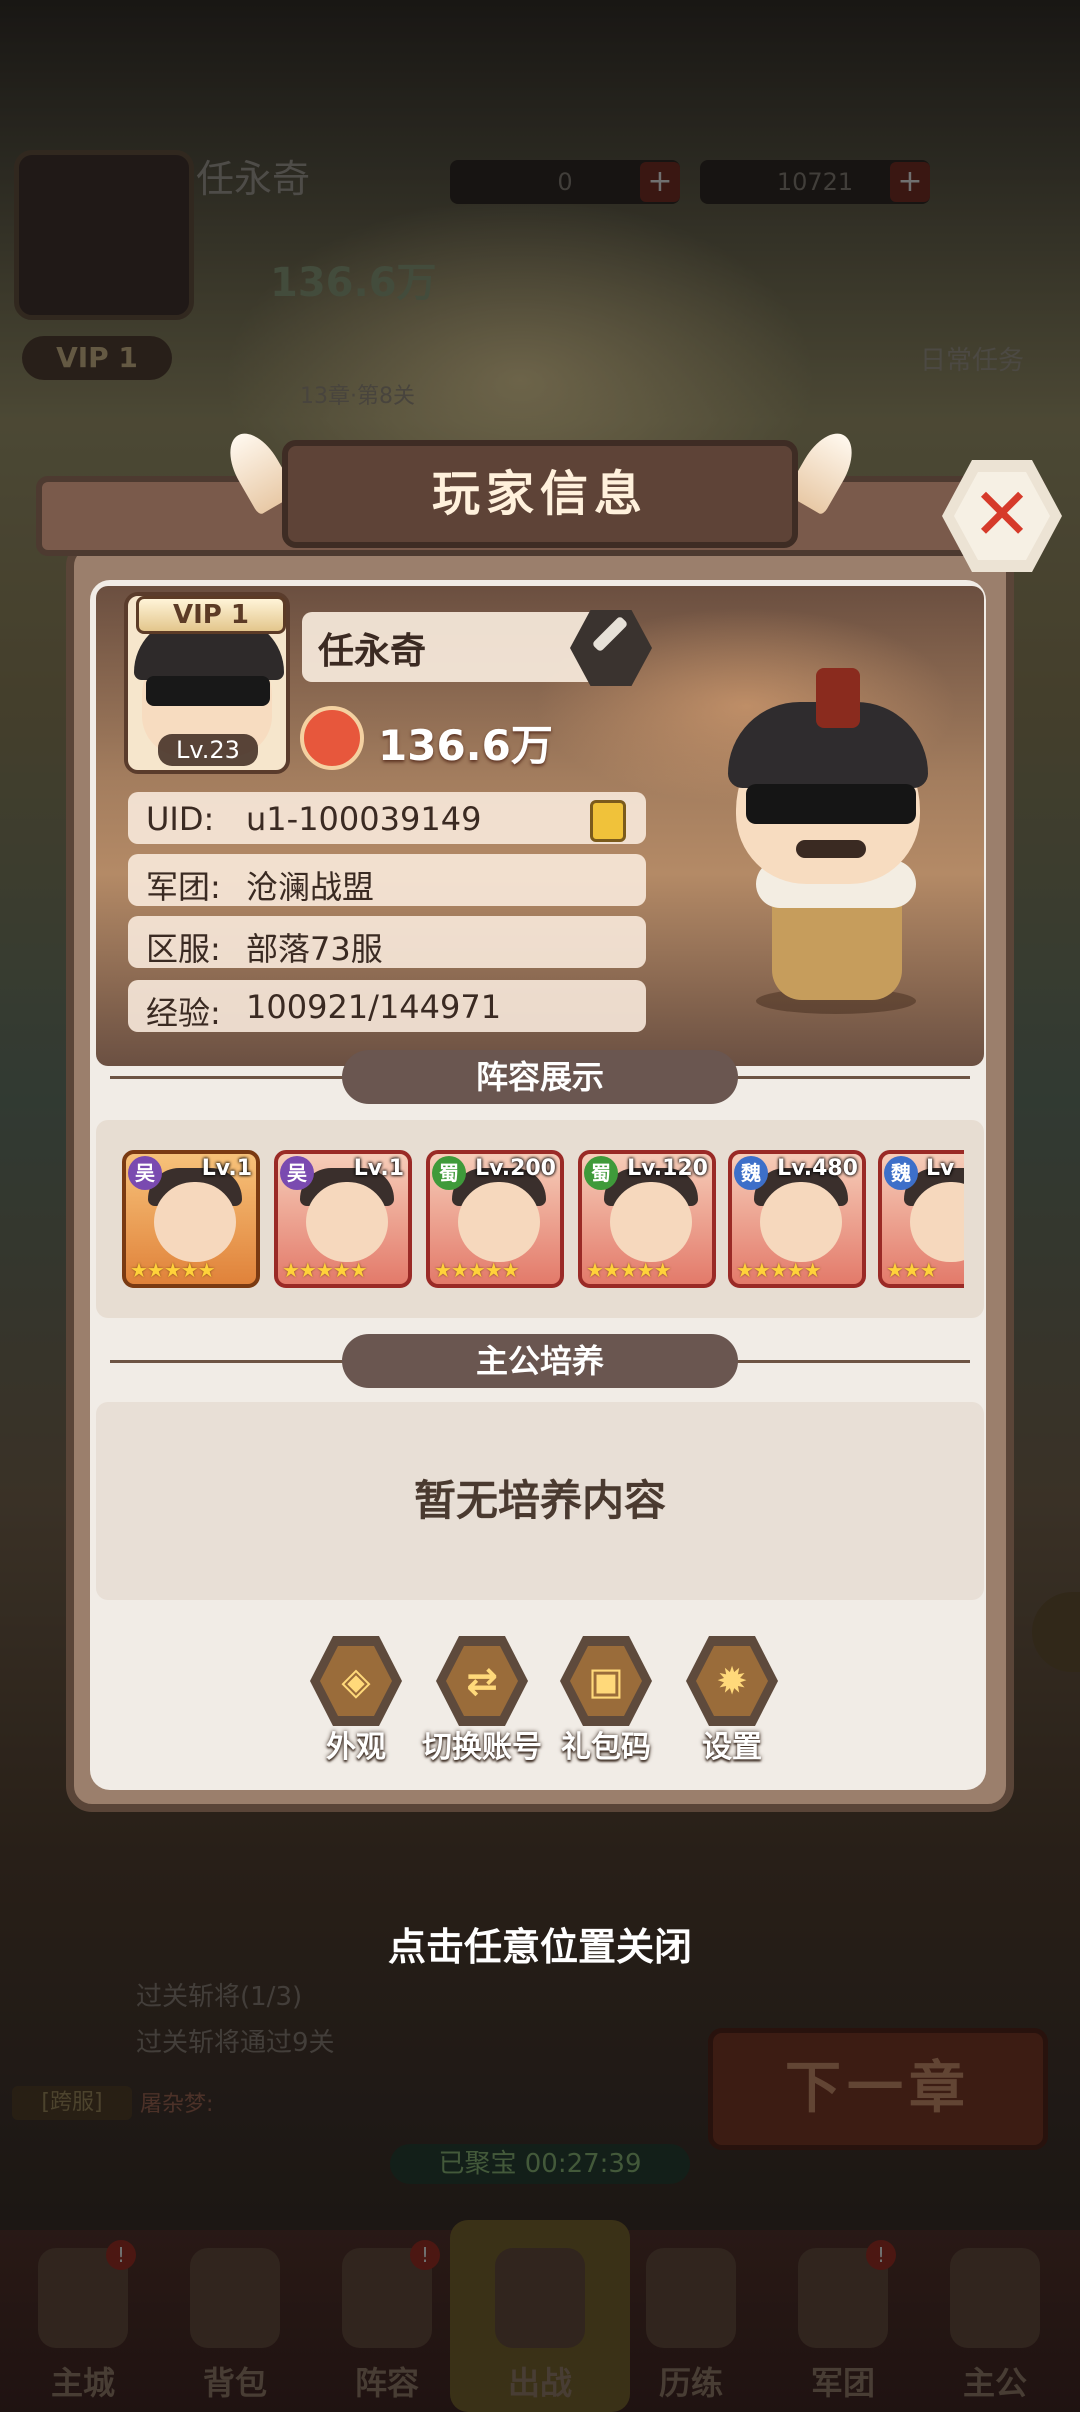 This screenshot has height=2412, width=1080. What do you see at coordinates (921, 1219) in the screenshot?
I see `hero-card: 魏 Lv ★★★` at bounding box center [921, 1219].